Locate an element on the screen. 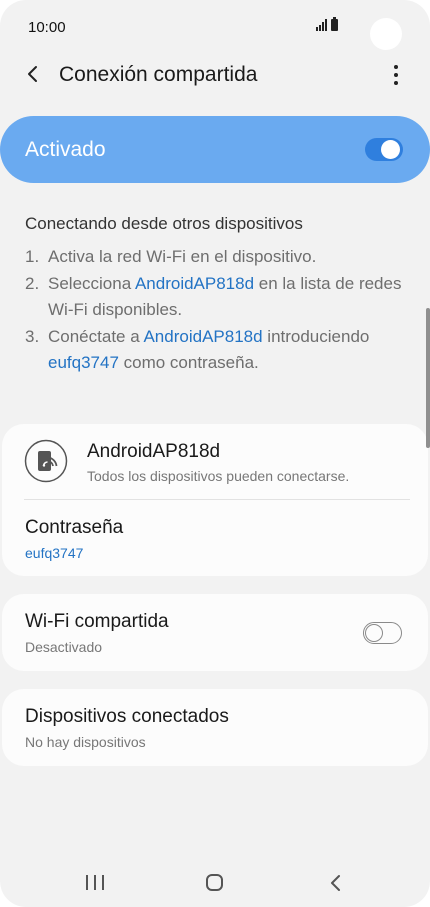 The image size is (430, 907). instructions-title: Conectando desde otros dispositivos is located at coordinates (164, 223).